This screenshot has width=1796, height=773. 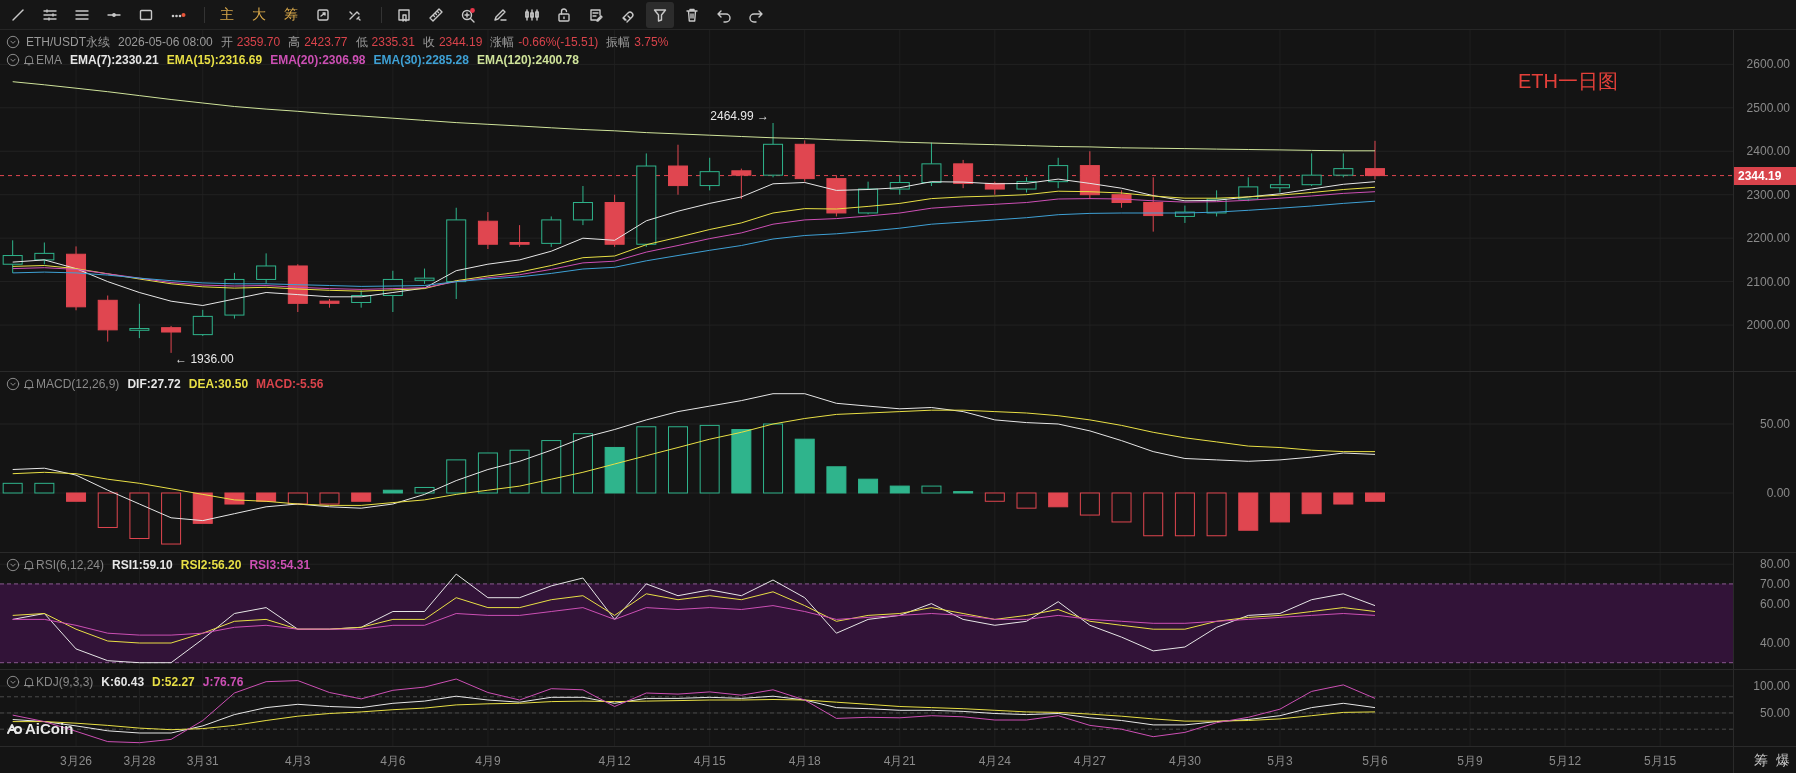 I want to click on date-label: 3月28, so click(x=139, y=761).